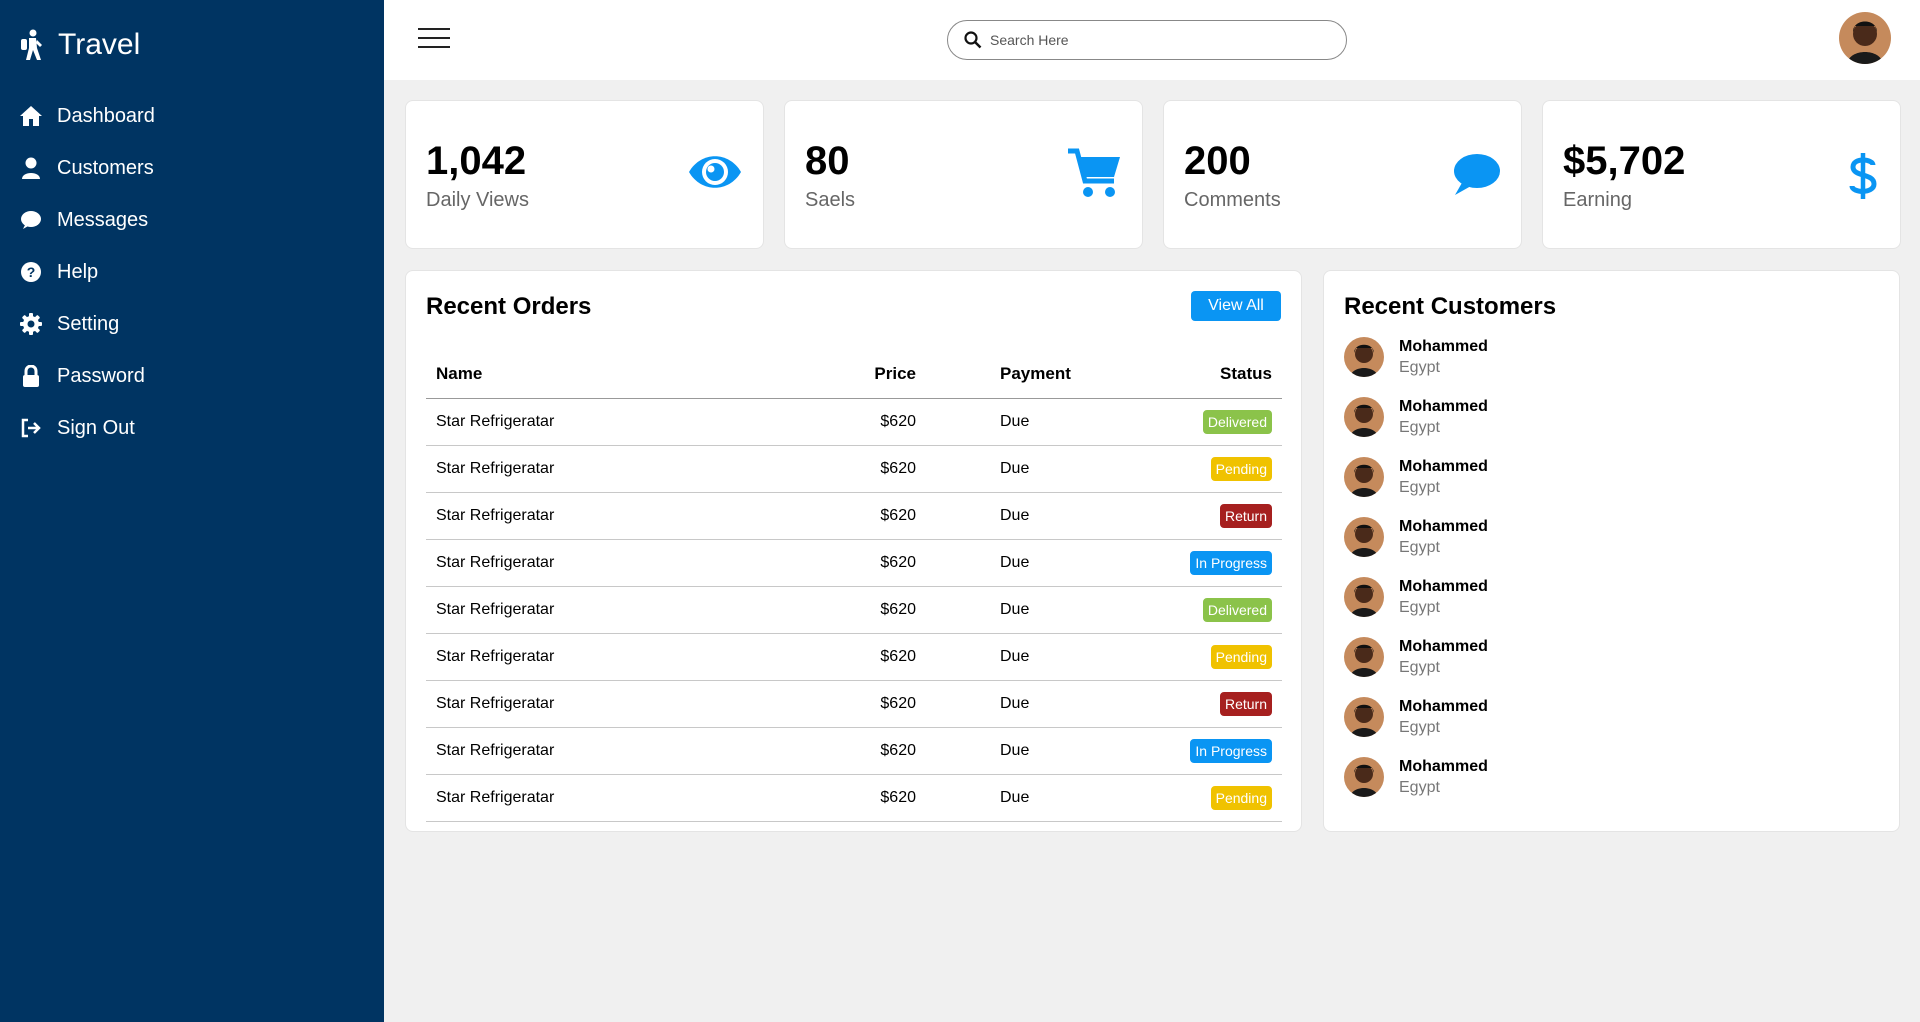 Image resolution: width=1920 pixels, height=1022 pixels. What do you see at coordinates (1477, 174) in the screenshot?
I see `comment-icon` at bounding box center [1477, 174].